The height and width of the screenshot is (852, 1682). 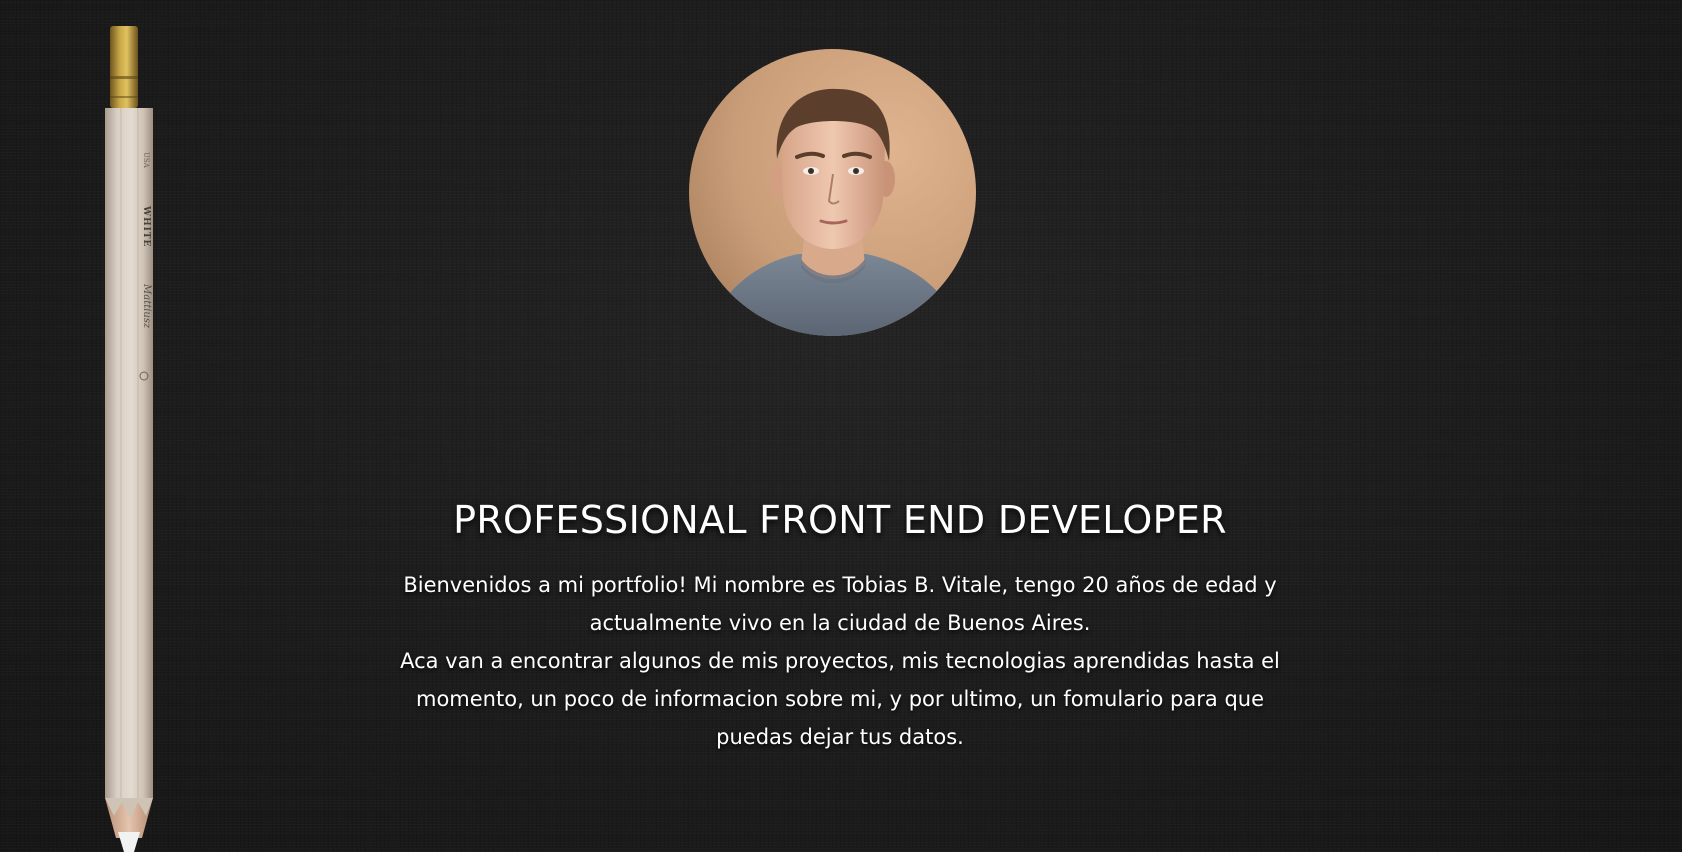 I want to click on pencil-decoration: USA WHITE Mattiusz, so click(x=130, y=439).